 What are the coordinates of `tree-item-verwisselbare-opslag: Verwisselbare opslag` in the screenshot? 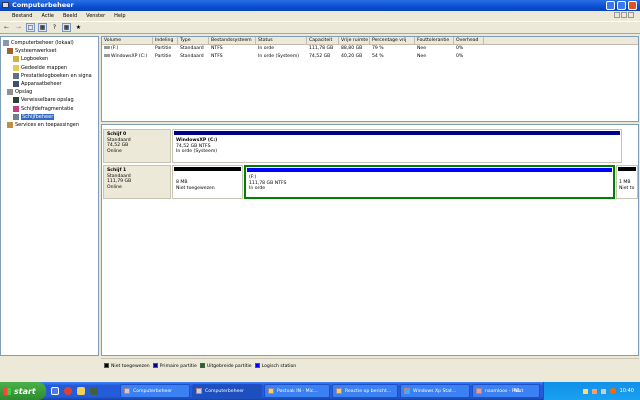 It's located at (49, 100).